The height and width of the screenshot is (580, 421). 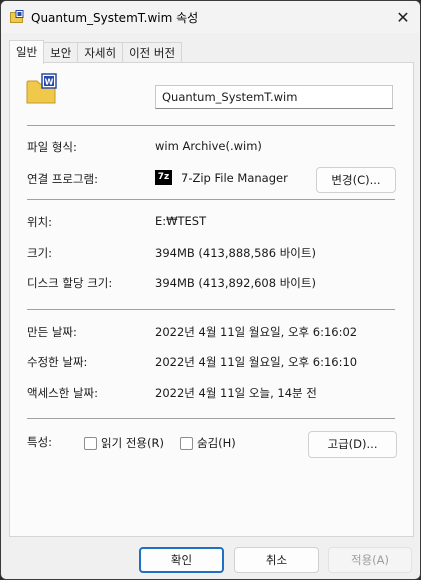 I want to click on readonly-checkbox-box, so click(x=90, y=443).